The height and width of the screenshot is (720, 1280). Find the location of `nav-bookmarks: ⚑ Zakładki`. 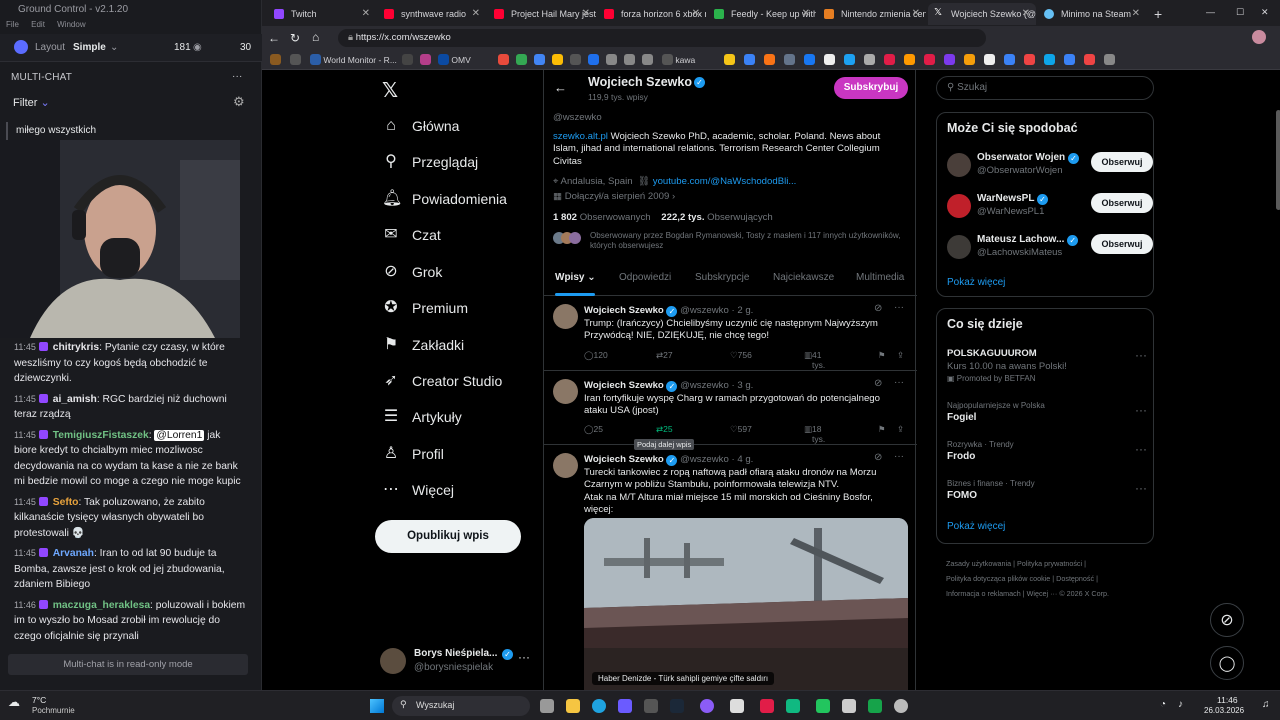

nav-bookmarks: ⚑ Zakładki is located at coordinates (423, 345).